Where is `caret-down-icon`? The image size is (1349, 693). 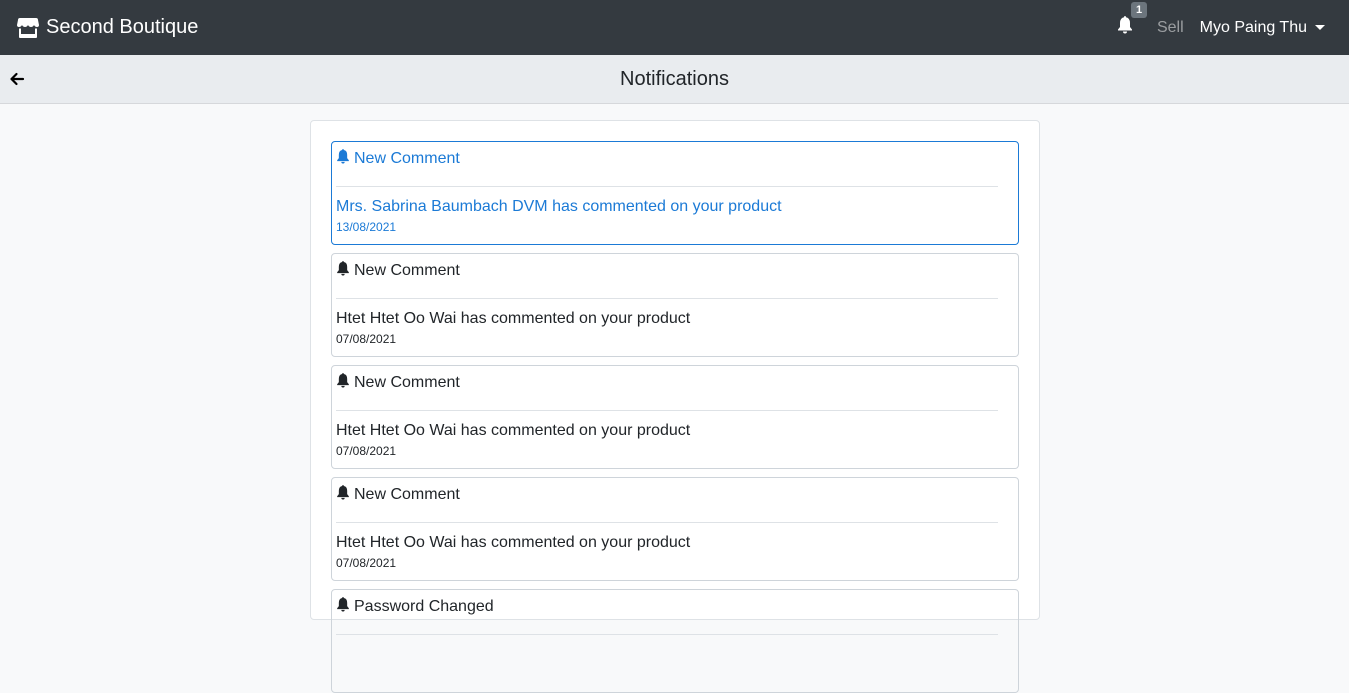
caret-down-icon is located at coordinates (1320, 27).